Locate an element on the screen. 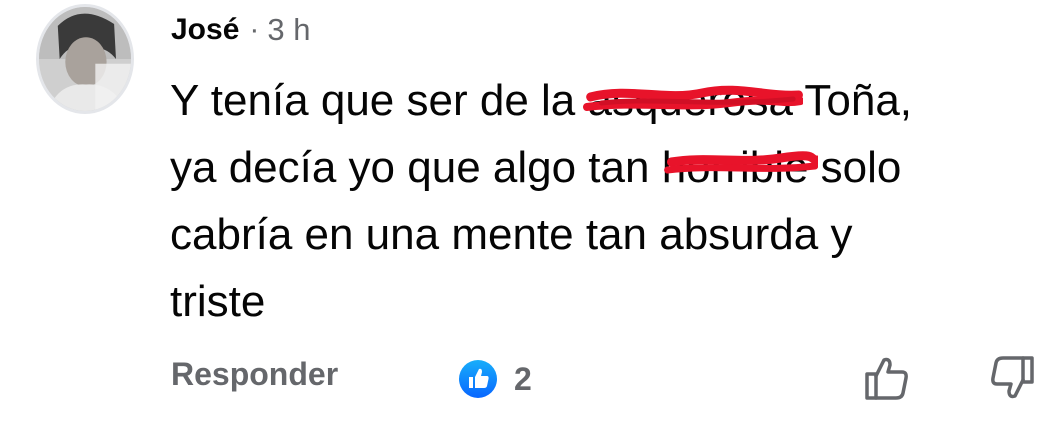  scribbled-word: horrible is located at coordinates (740, 167).